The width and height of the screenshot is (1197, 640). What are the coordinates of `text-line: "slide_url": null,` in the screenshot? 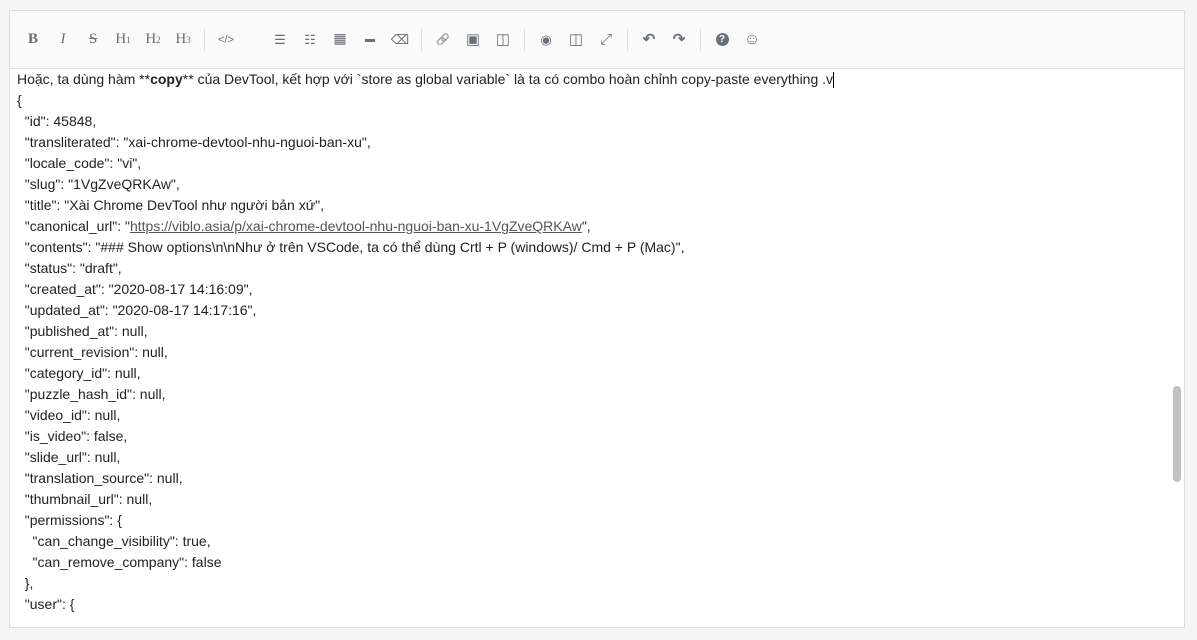 It's located at (69, 457).